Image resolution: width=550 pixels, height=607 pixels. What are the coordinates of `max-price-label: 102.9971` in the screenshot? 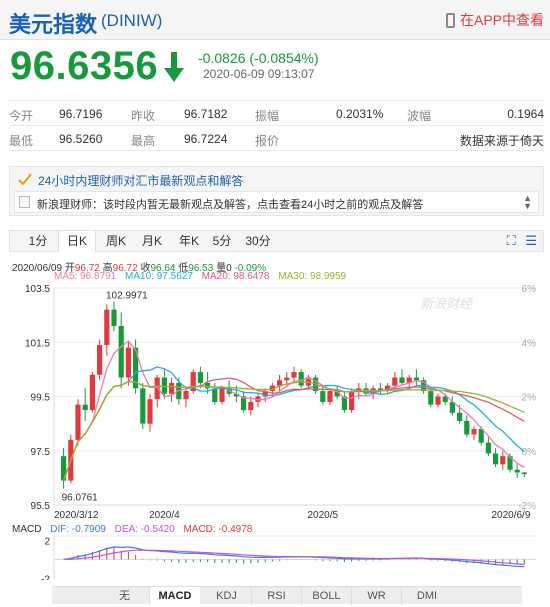 It's located at (127, 296).